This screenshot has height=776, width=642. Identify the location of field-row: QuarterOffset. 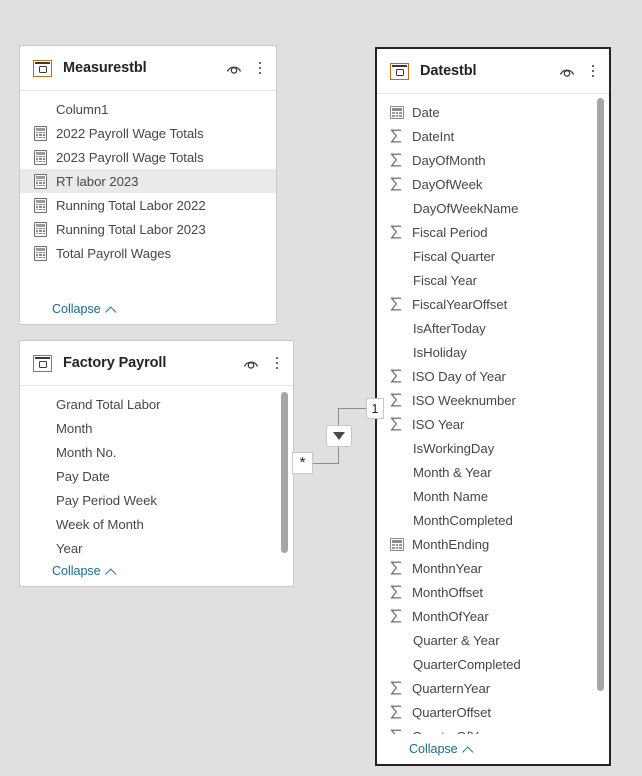
(493, 712).